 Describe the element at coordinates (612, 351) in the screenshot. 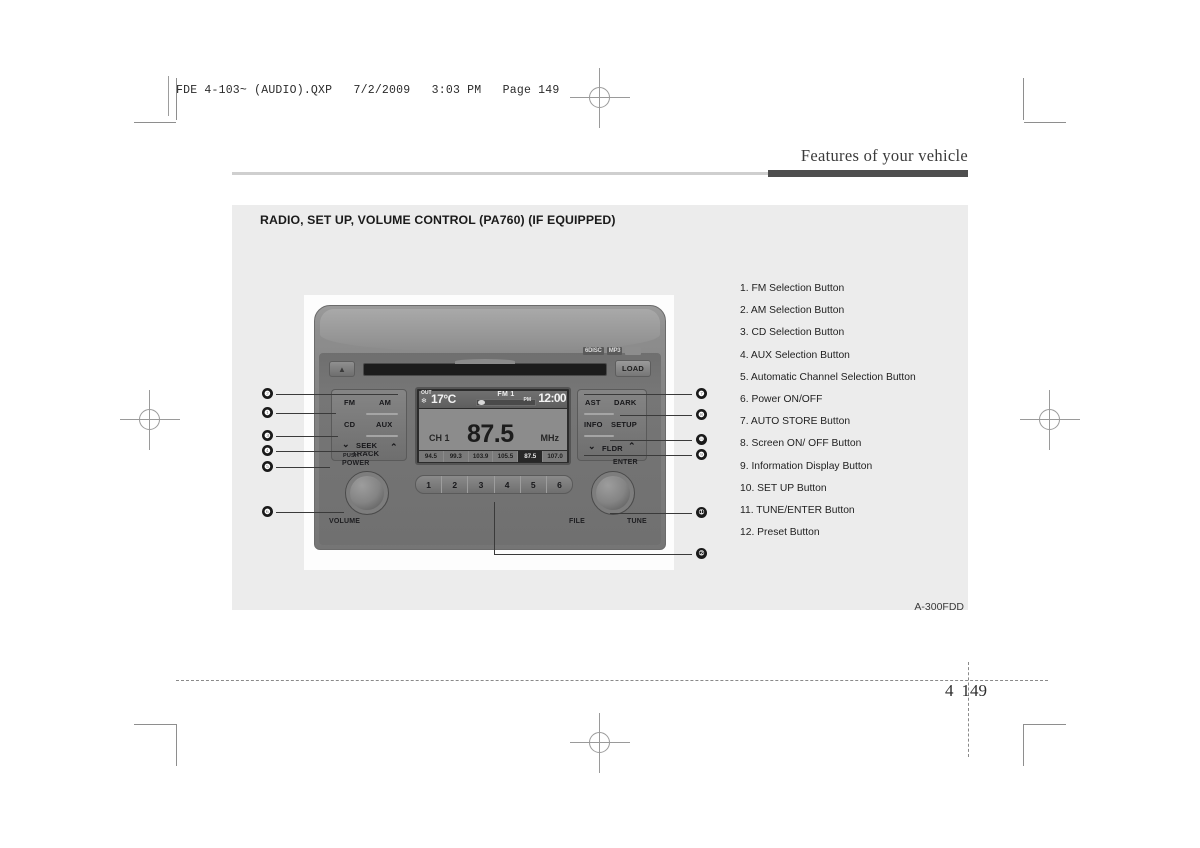

I see `media-format-badges: 6DISC MP3` at that location.